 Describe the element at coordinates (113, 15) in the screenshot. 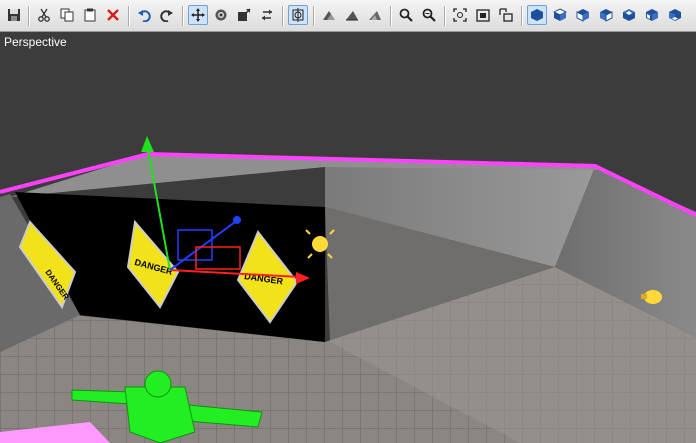

I see `delete-icon` at that location.